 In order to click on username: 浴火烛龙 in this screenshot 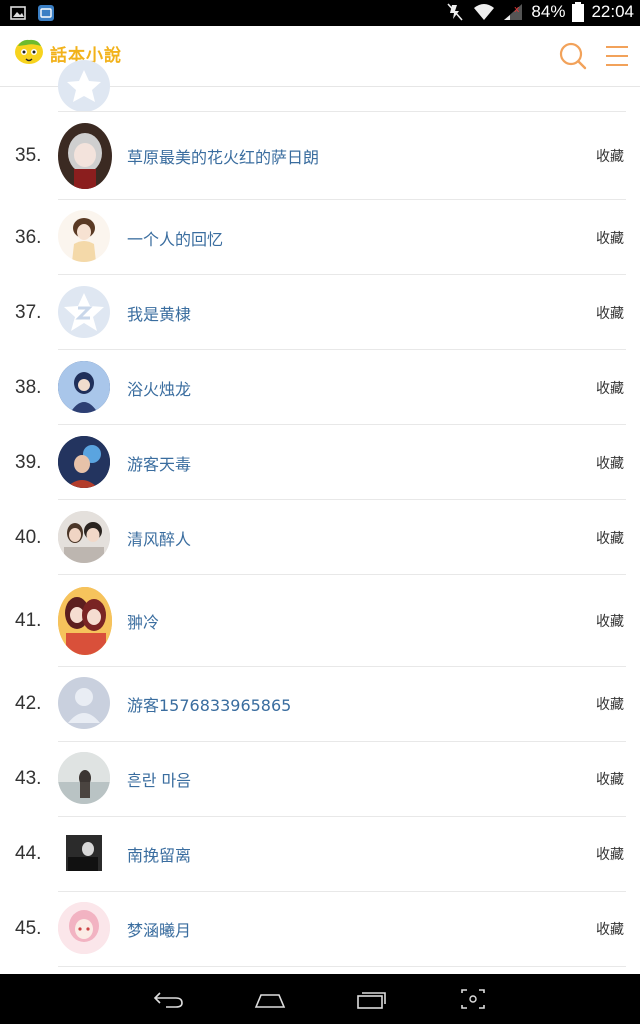, I will do `click(159, 388)`.